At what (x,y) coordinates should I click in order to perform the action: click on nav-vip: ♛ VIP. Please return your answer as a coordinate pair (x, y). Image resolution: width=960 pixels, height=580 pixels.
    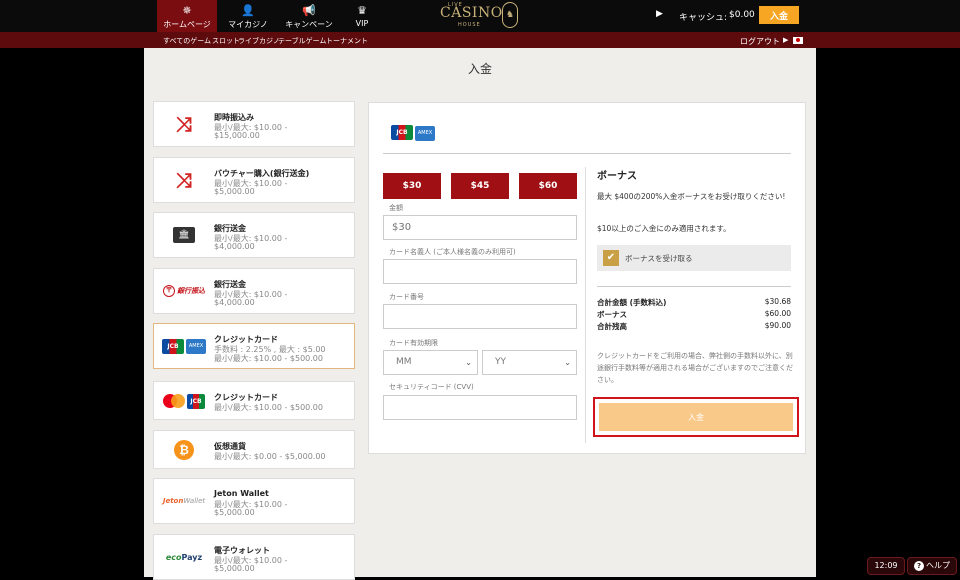
    Looking at the image, I should click on (362, 16).